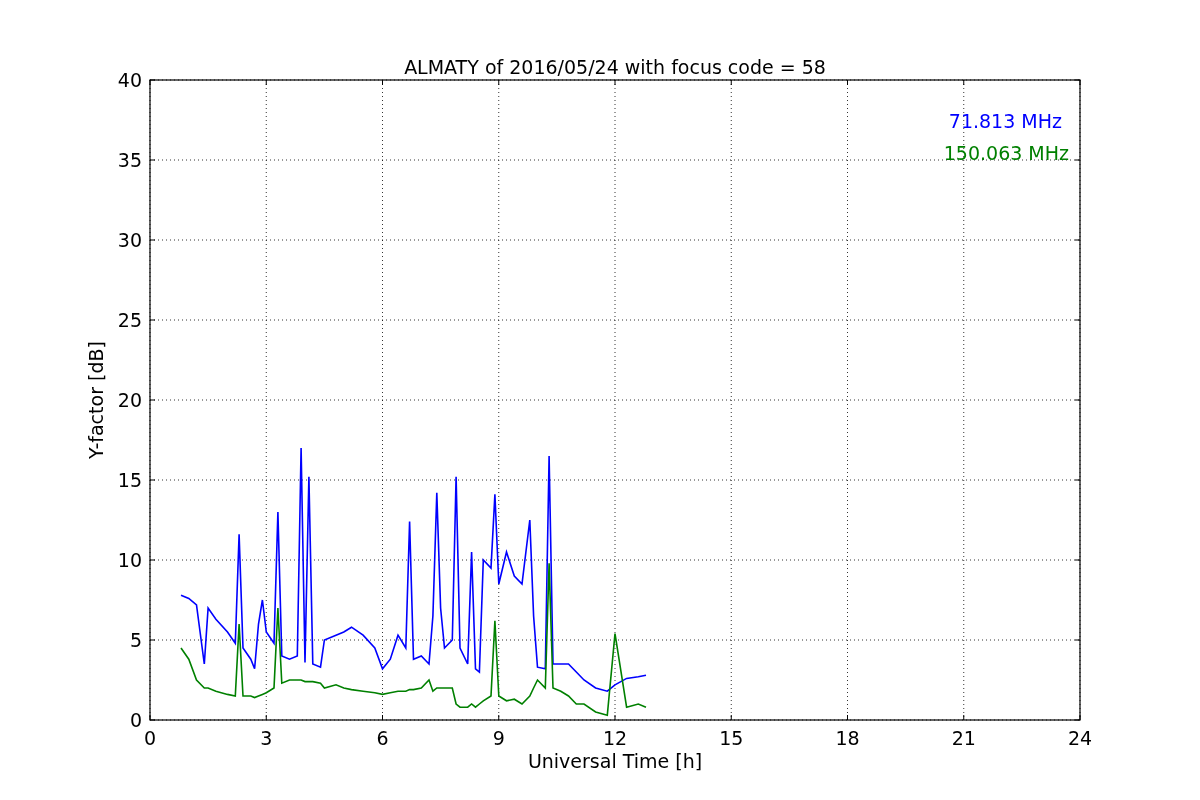 The height and width of the screenshot is (800, 1200). Describe the element at coordinates (498, 738) in the screenshot. I see `x-tick-label: 9` at that location.